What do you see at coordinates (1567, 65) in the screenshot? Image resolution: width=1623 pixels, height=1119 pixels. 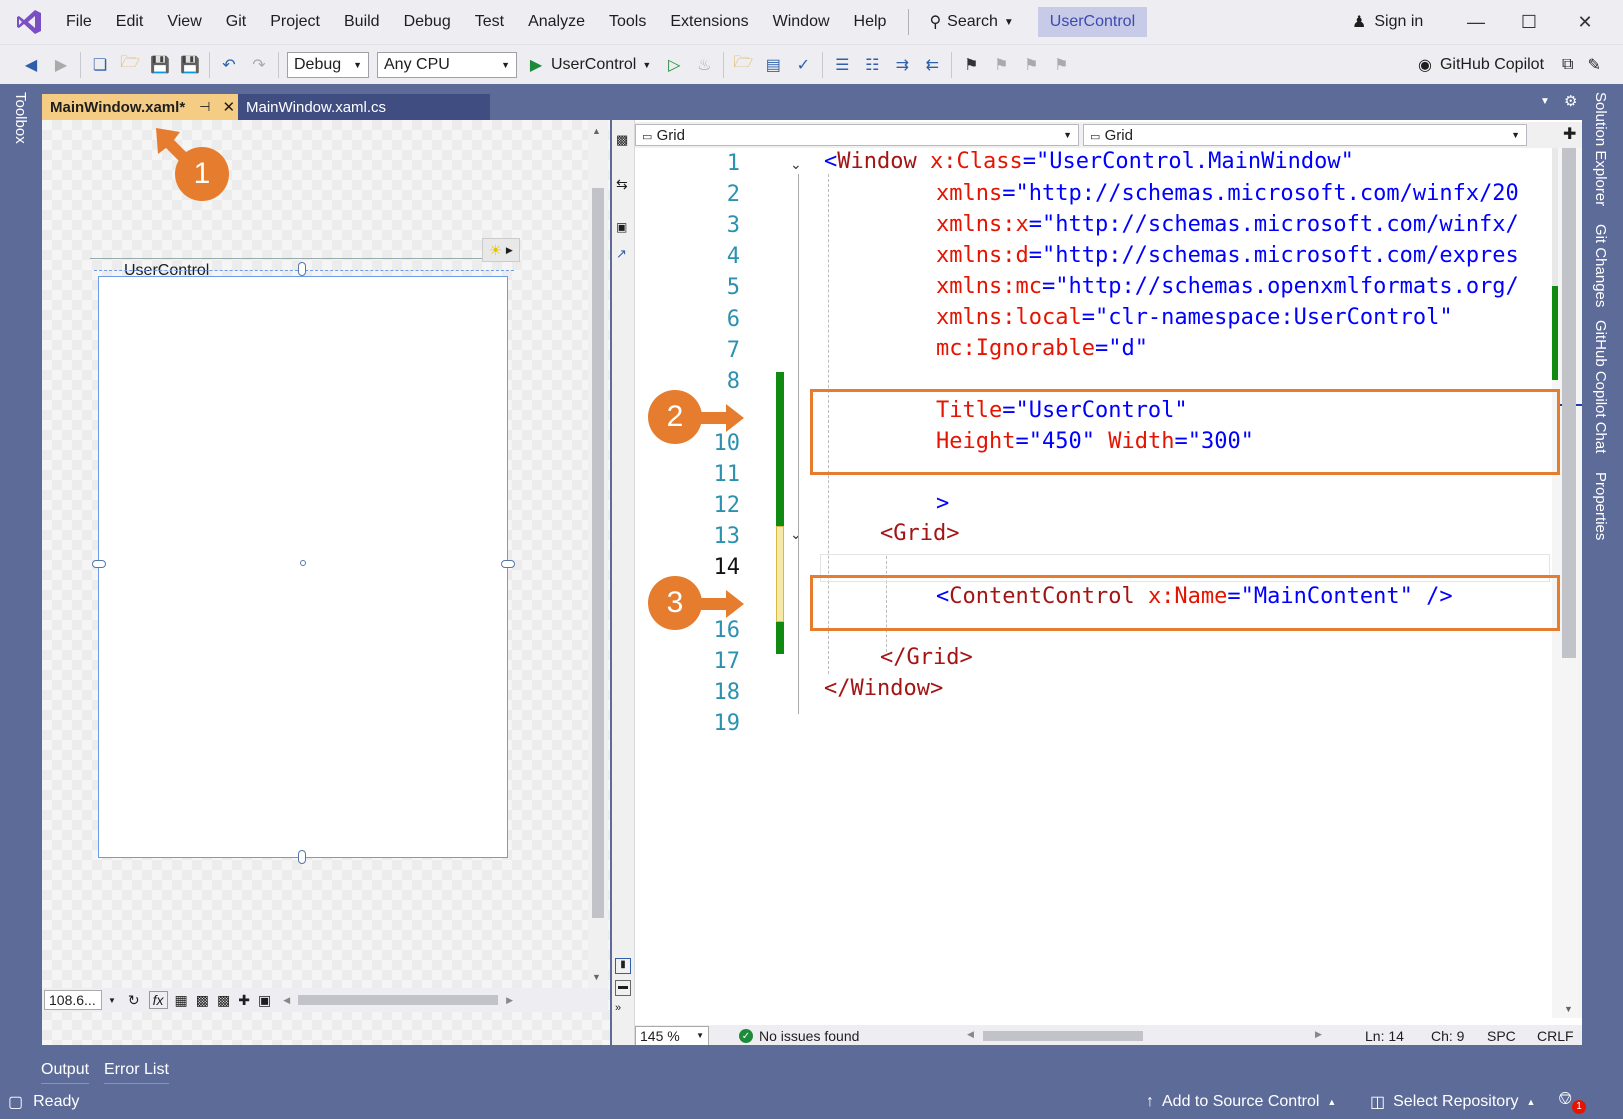 I see `share-icon: ⧉` at bounding box center [1567, 65].